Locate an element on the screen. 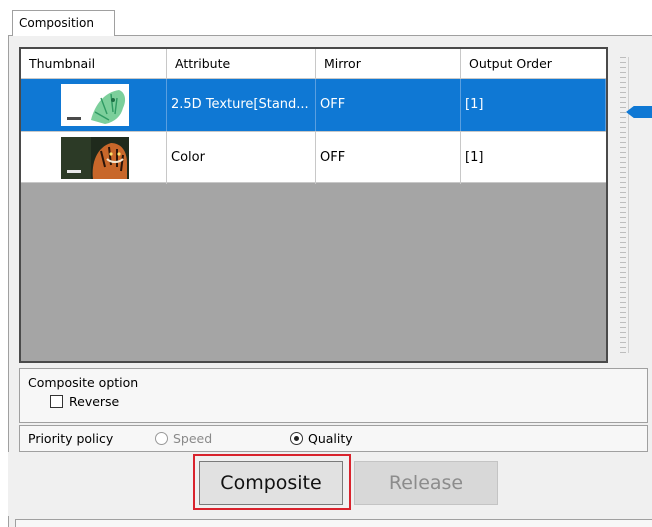 The width and height of the screenshot is (652, 527). grid-header: Thumbnail Attribute Mirror Output Order is located at coordinates (313, 64).